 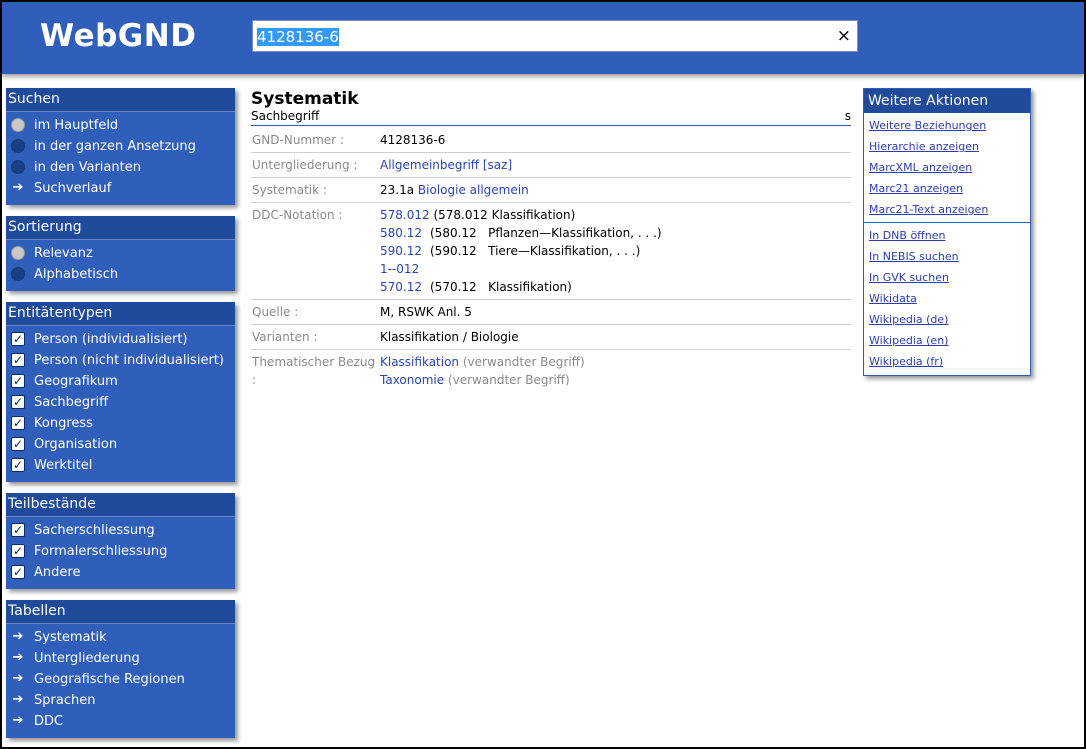 I want to click on tabellen-link-untergliederung: ➔ Untergliederung, so click(x=120, y=658).